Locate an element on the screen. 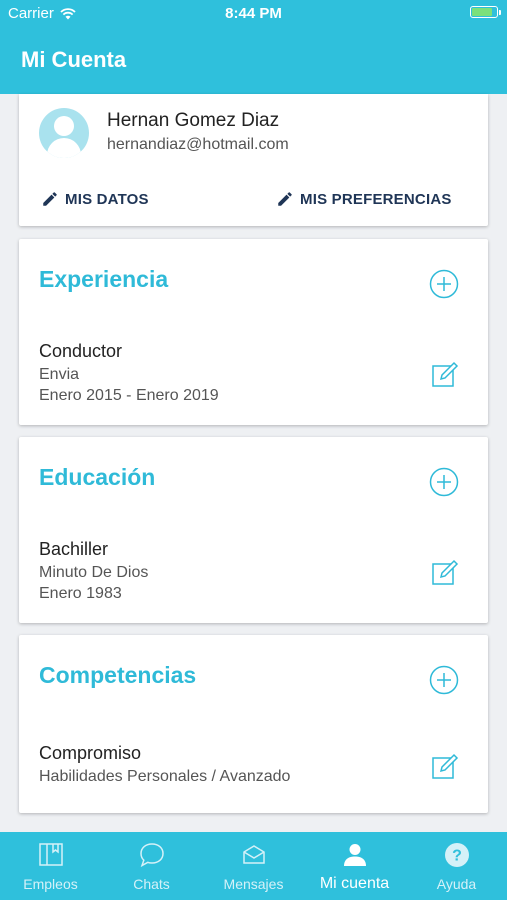  mis-datos-label: MIS DATOS is located at coordinates (107, 199).